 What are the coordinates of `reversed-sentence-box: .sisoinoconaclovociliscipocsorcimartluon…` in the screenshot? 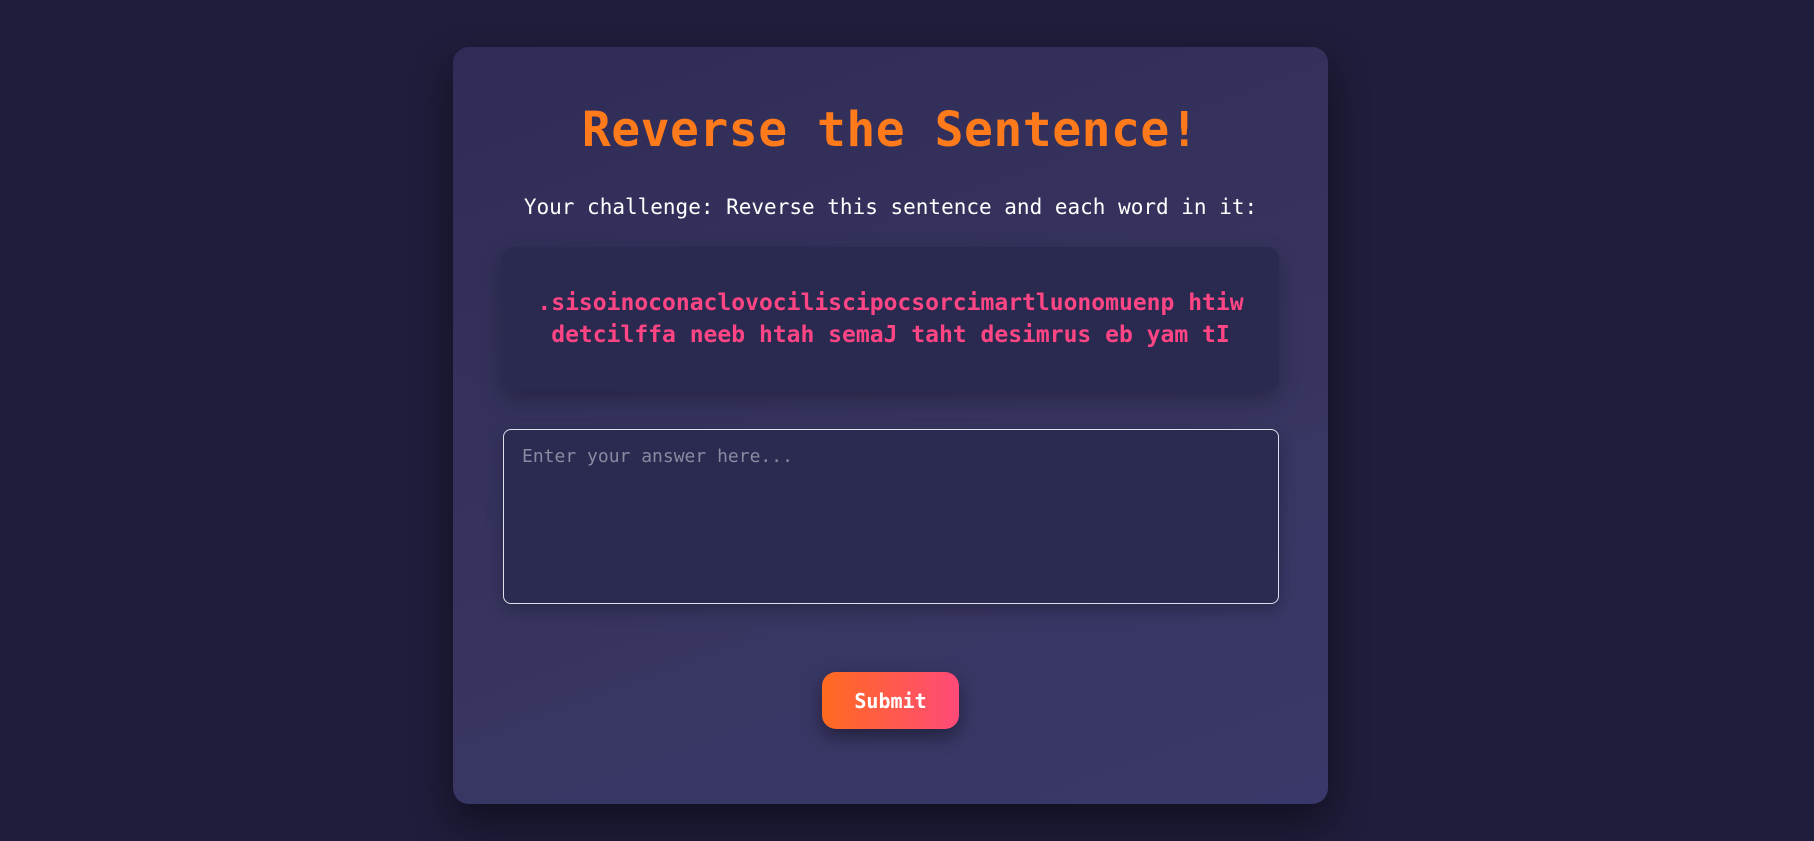 It's located at (890, 319).